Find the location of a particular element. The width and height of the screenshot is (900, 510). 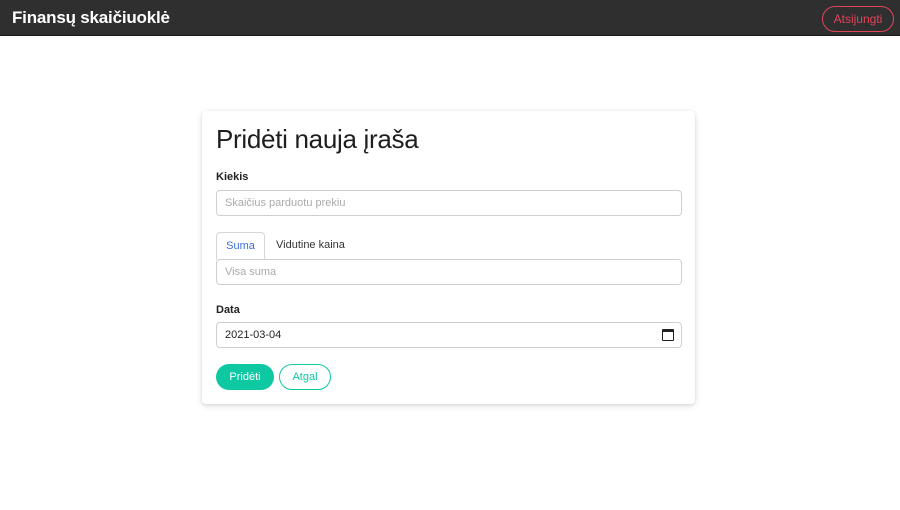

calendar-icon is located at coordinates (668, 335).